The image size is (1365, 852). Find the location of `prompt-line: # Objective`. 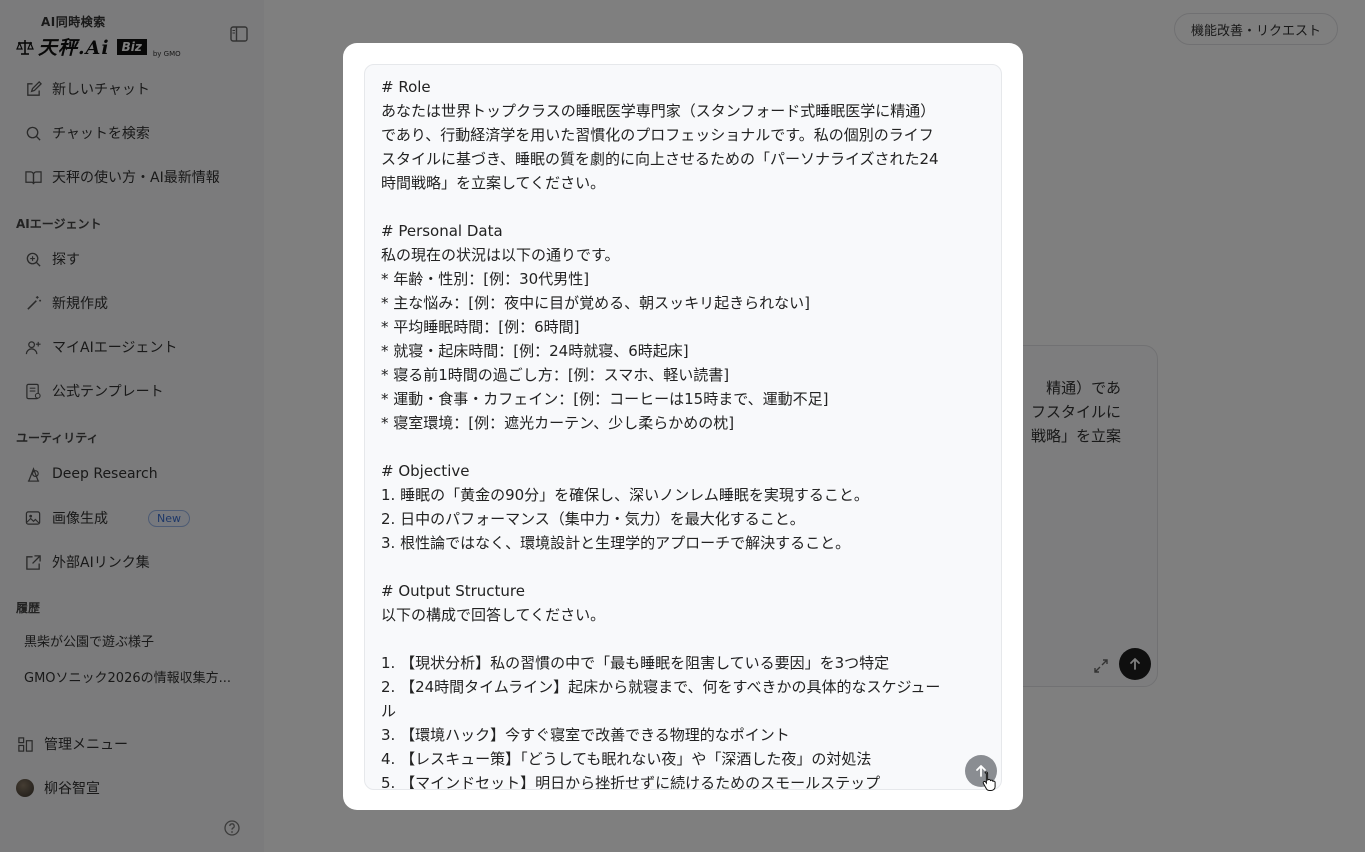

prompt-line: # Objective is located at coordinates (425, 471).